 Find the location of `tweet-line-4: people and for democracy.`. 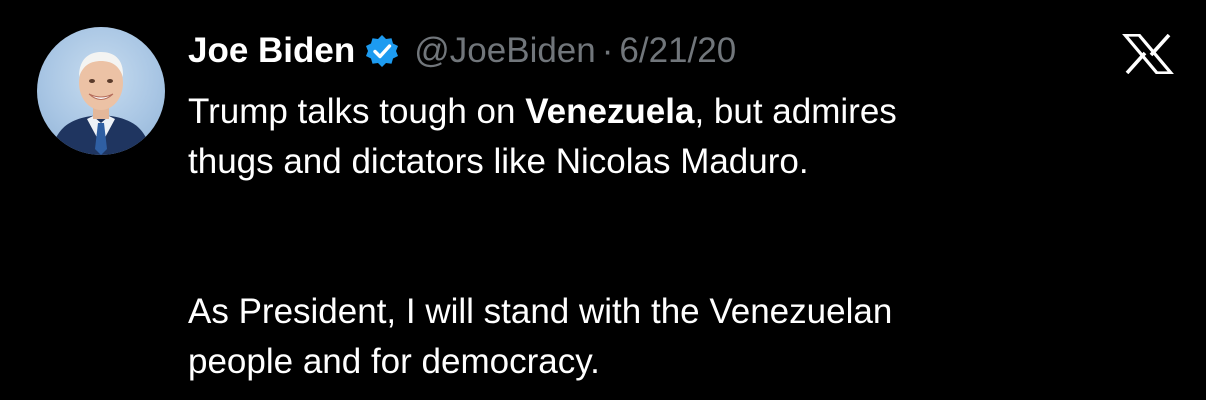

tweet-line-4: people and for democracy. is located at coordinates (394, 361).